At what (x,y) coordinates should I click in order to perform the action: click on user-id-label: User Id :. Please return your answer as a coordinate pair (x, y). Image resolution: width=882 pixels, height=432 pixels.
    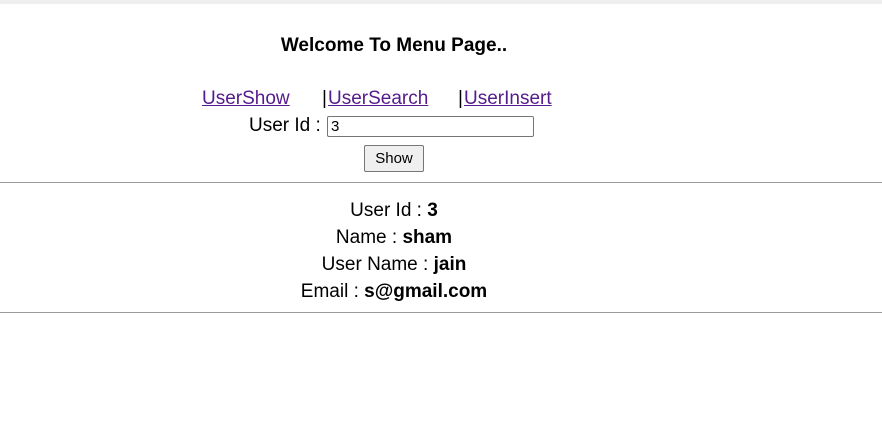
    Looking at the image, I should click on (285, 125).